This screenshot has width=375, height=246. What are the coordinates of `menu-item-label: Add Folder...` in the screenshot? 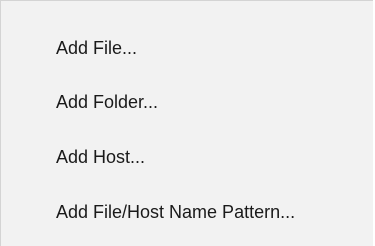 It's located at (107, 102).